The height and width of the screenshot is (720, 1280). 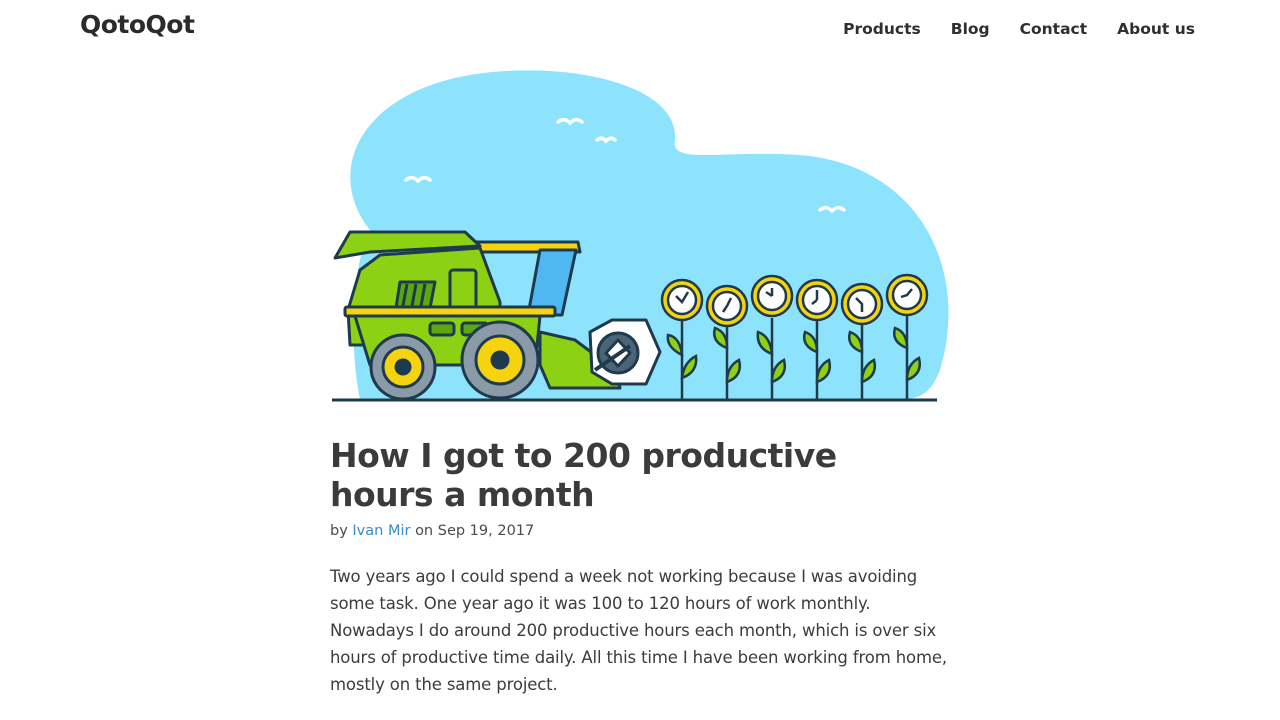 I want to click on byline-prefix: by, so click(x=339, y=531).